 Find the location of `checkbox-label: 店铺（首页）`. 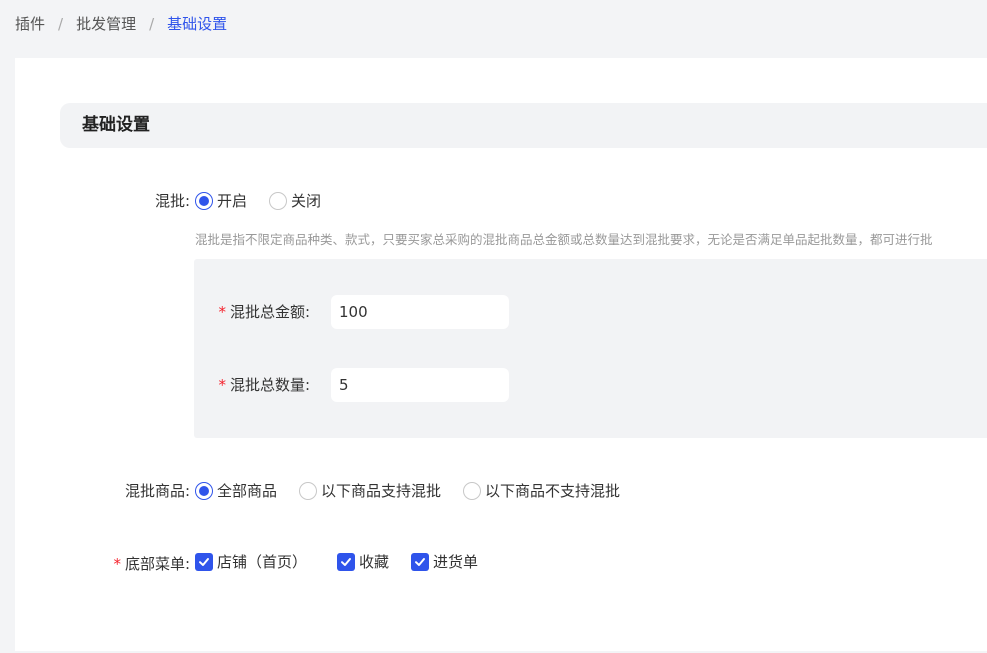

checkbox-label: 店铺（首页） is located at coordinates (262, 562).